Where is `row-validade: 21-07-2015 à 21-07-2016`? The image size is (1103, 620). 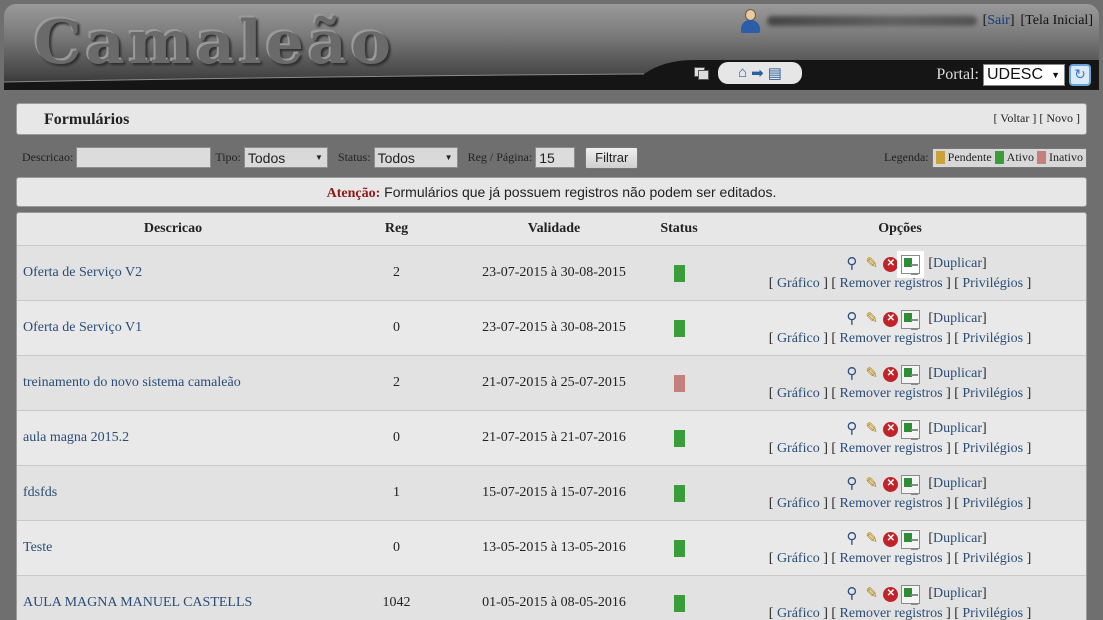 row-validade: 21-07-2015 à 21-07-2016 is located at coordinates (554, 437).